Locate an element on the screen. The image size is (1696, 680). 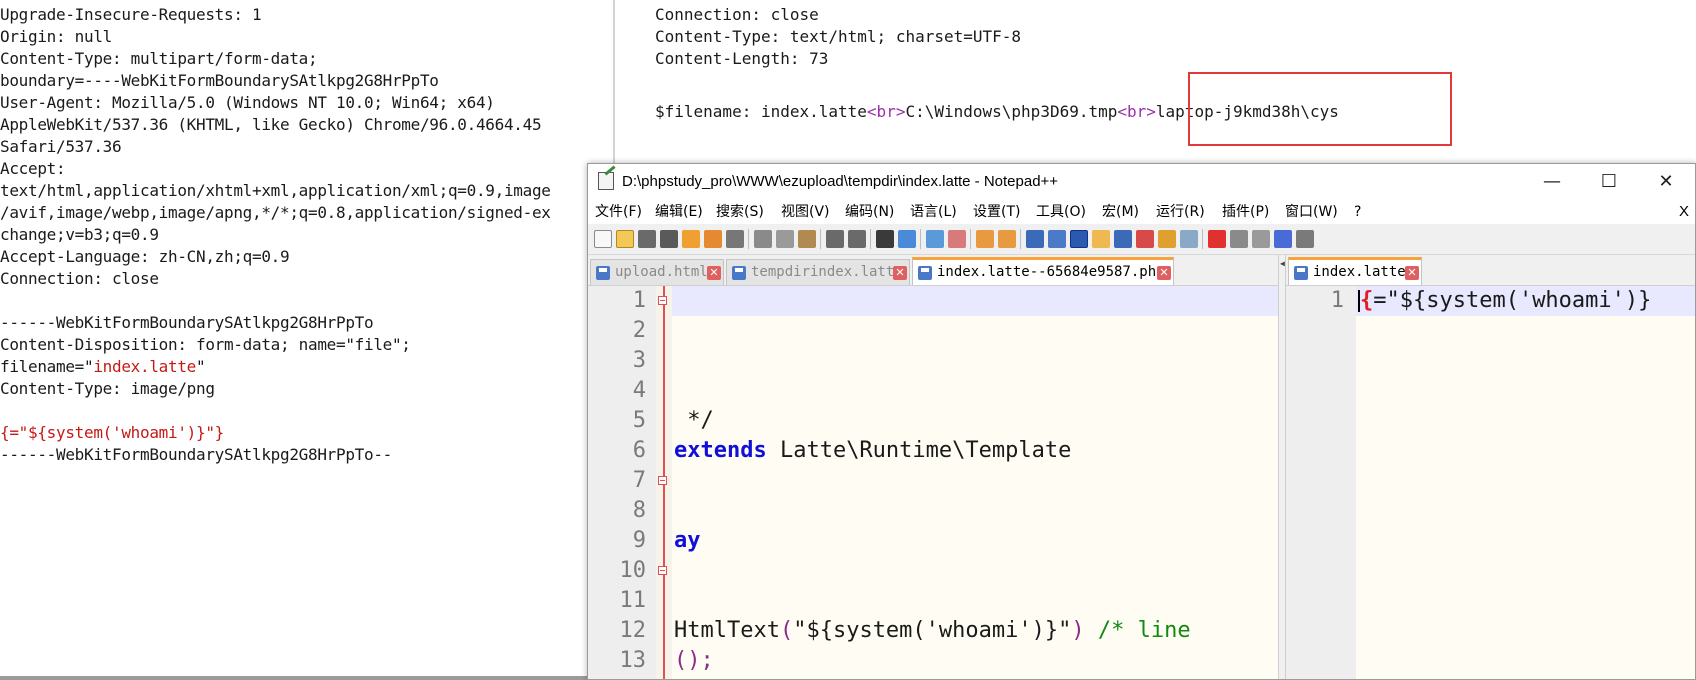
user-language-icon is located at coordinates (1101, 239).